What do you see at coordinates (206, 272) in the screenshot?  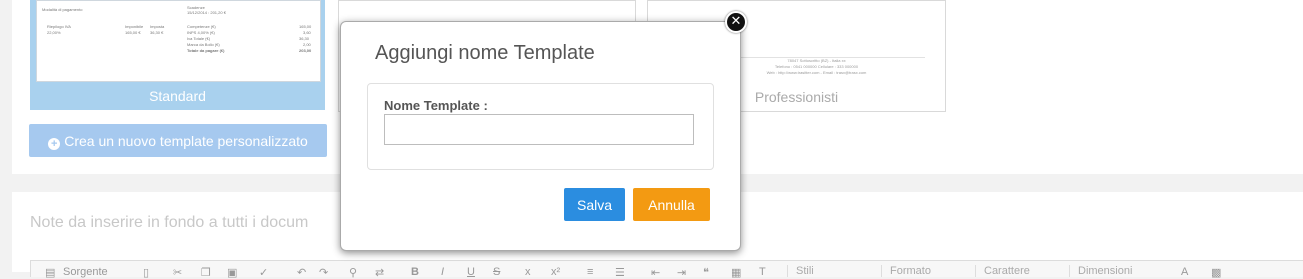 I see `copy-icon: ❐` at bounding box center [206, 272].